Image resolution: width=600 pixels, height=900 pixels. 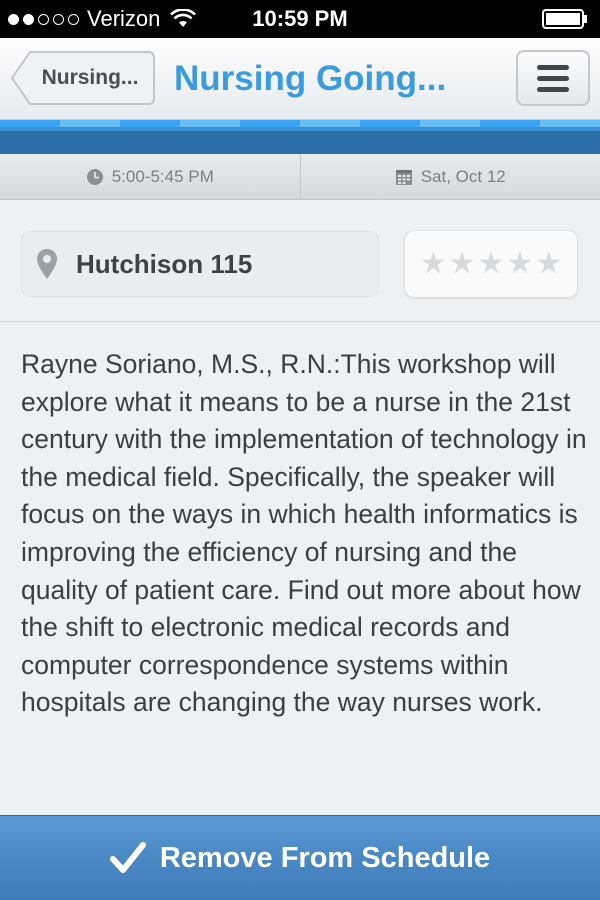 What do you see at coordinates (164, 263) in the screenshot?
I see `location-label: Hutchison 115` at bounding box center [164, 263].